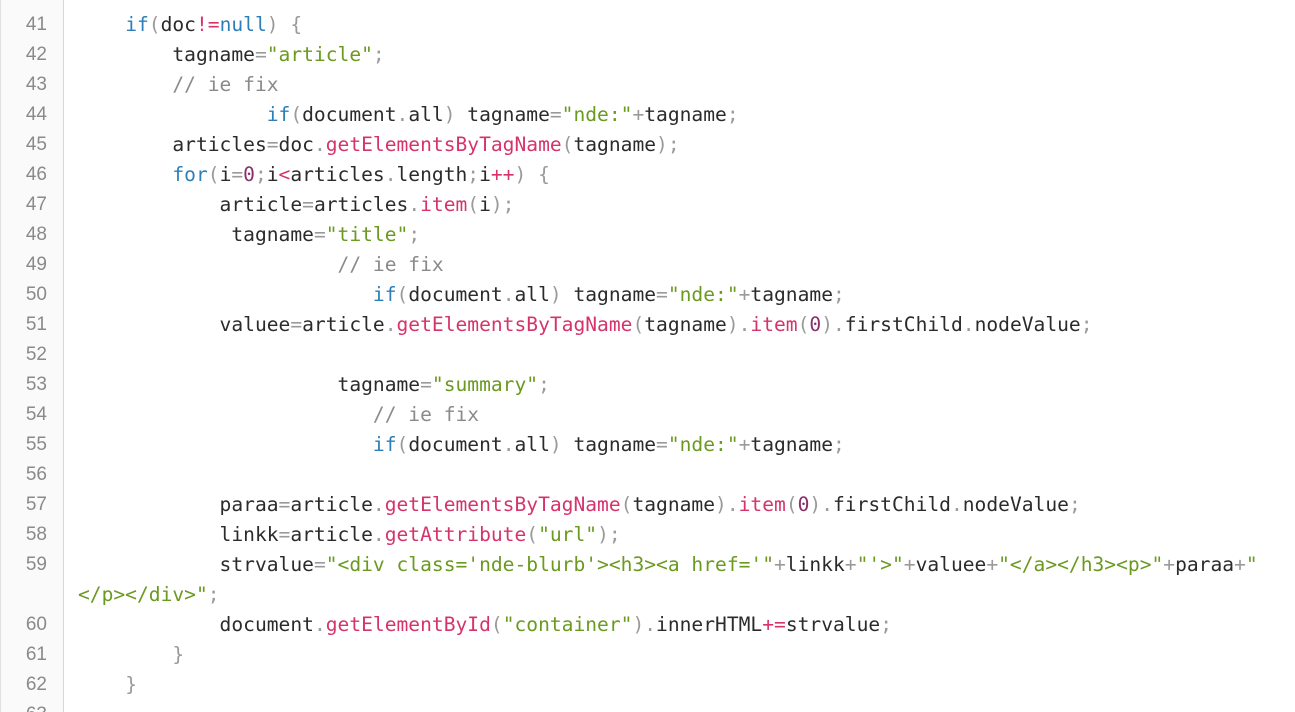 The image size is (1295, 712). Describe the element at coordinates (648, 655) in the screenshot. I see `code-line: 61 }` at that location.